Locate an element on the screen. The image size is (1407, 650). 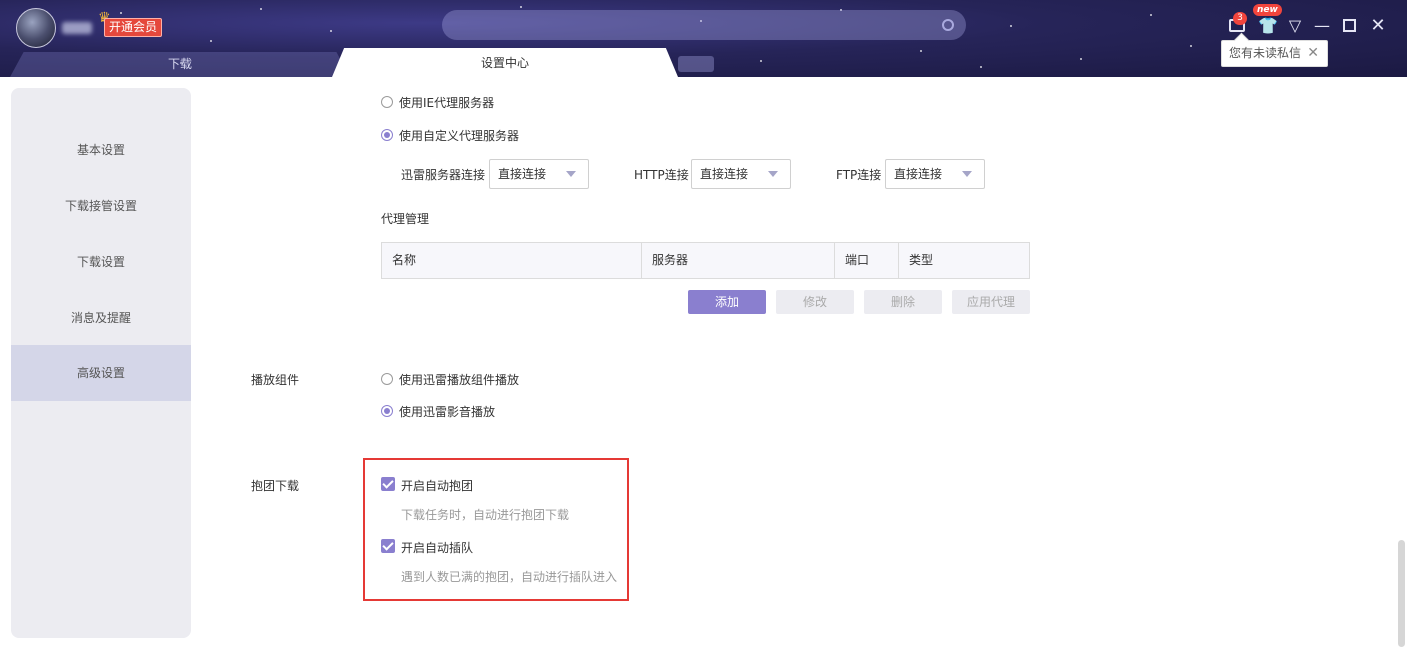
mail-count-badge: 3 is located at coordinates (1240, 18).